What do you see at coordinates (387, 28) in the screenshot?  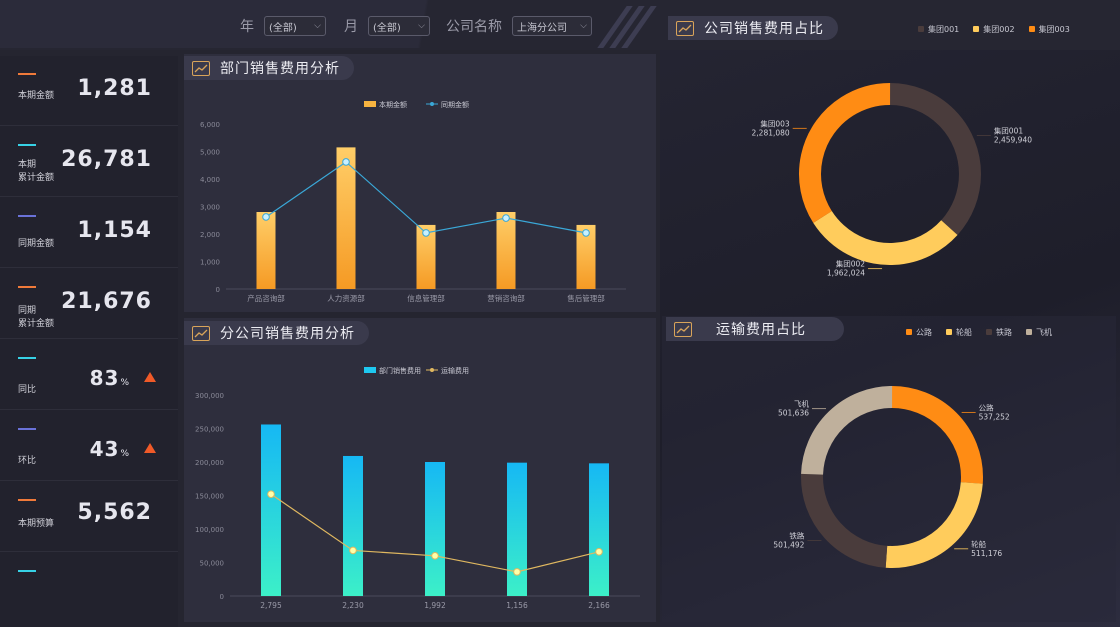 I see `month-select-value: (全部)` at bounding box center [387, 28].